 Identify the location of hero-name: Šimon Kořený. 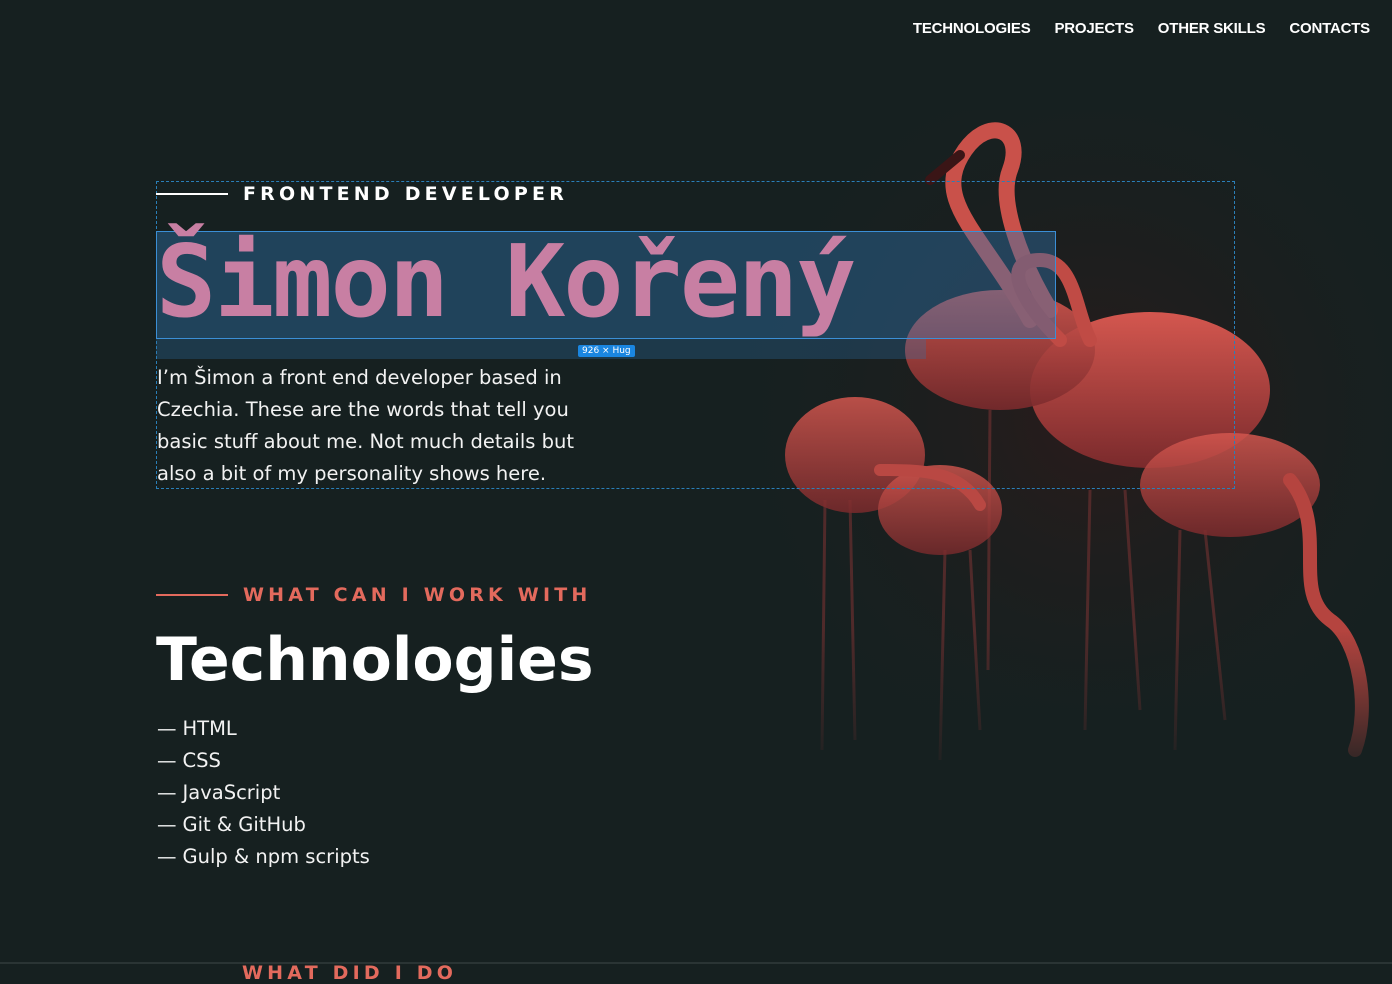
(506, 282).